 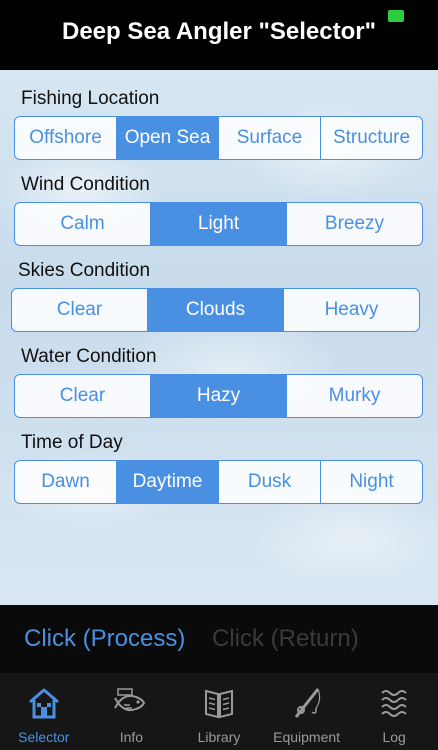 What do you see at coordinates (351, 310) in the screenshot?
I see `option-heavy: Heavy` at bounding box center [351, 310].